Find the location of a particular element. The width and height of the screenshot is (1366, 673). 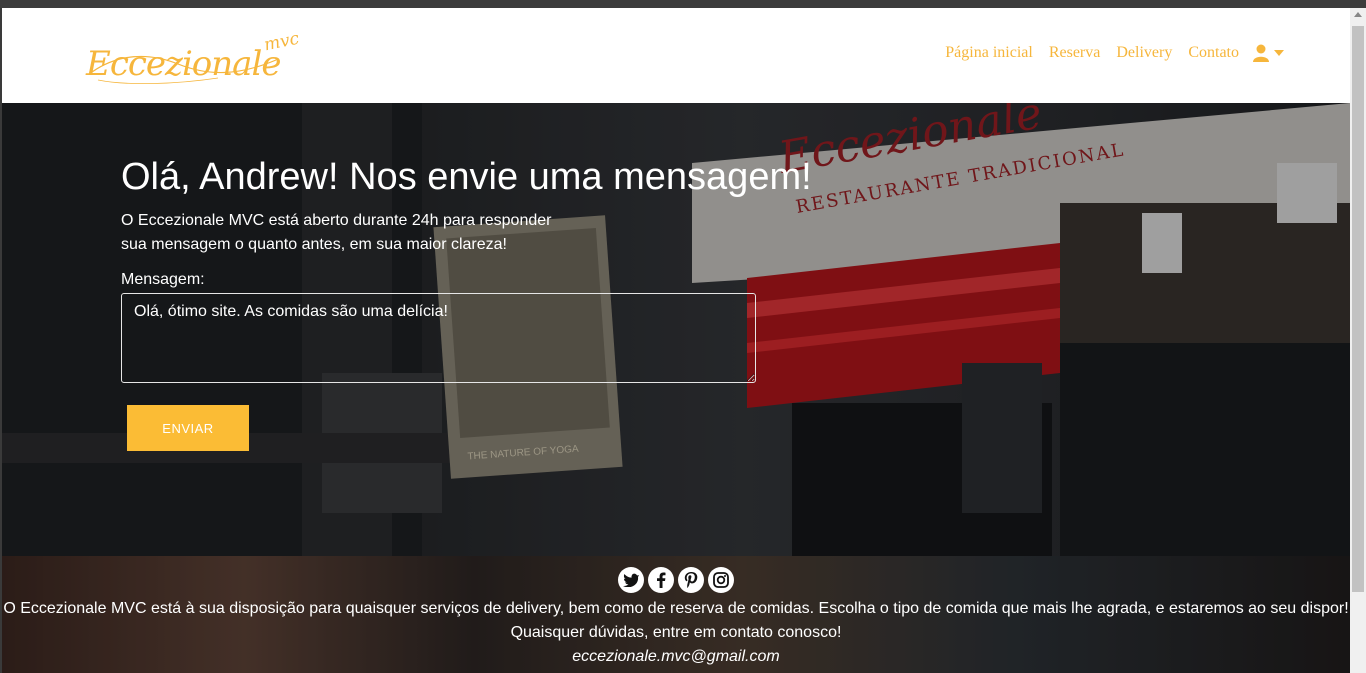

scroll-up-arrow-icon is located at coordinates (1358, 14).